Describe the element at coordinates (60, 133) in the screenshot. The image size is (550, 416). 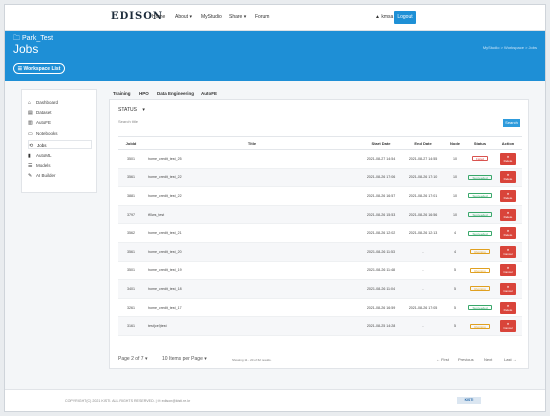
I see `sidebar-item-notebooks: ▭ Notebooks` at that location.